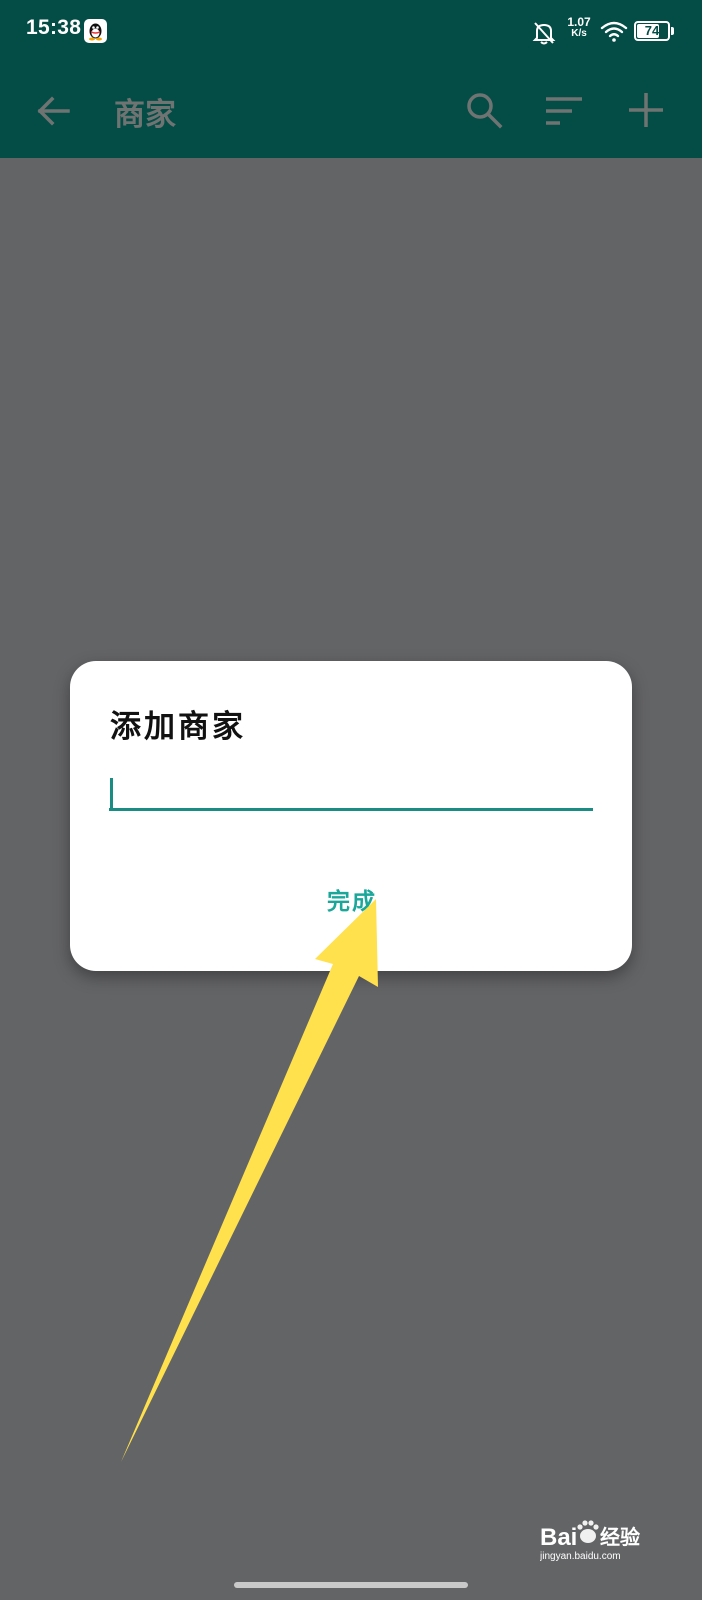 This screenshot has height=1600, width=702. I want to click on merchant-name-input, so click(351, 792).